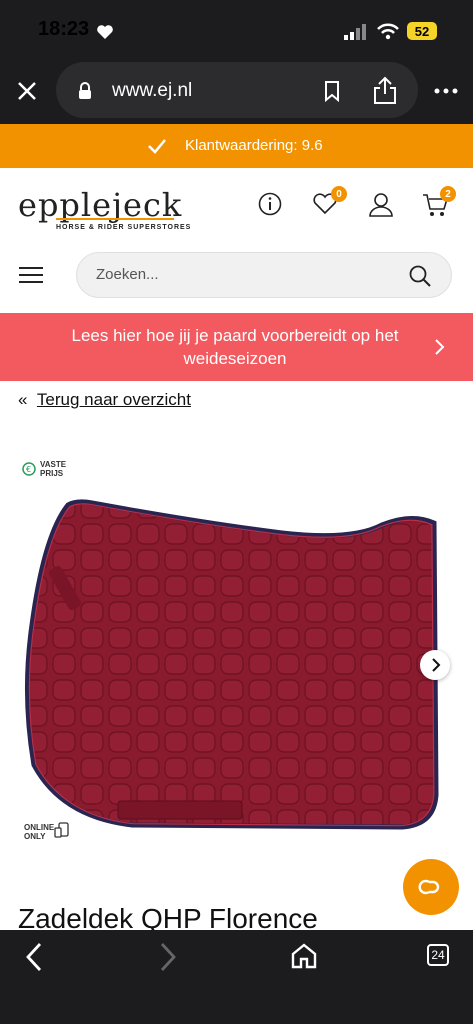 The image size is (473, 1024). I want to click on rating-text: Klantwaardering: 9.6, so click(254, 145).